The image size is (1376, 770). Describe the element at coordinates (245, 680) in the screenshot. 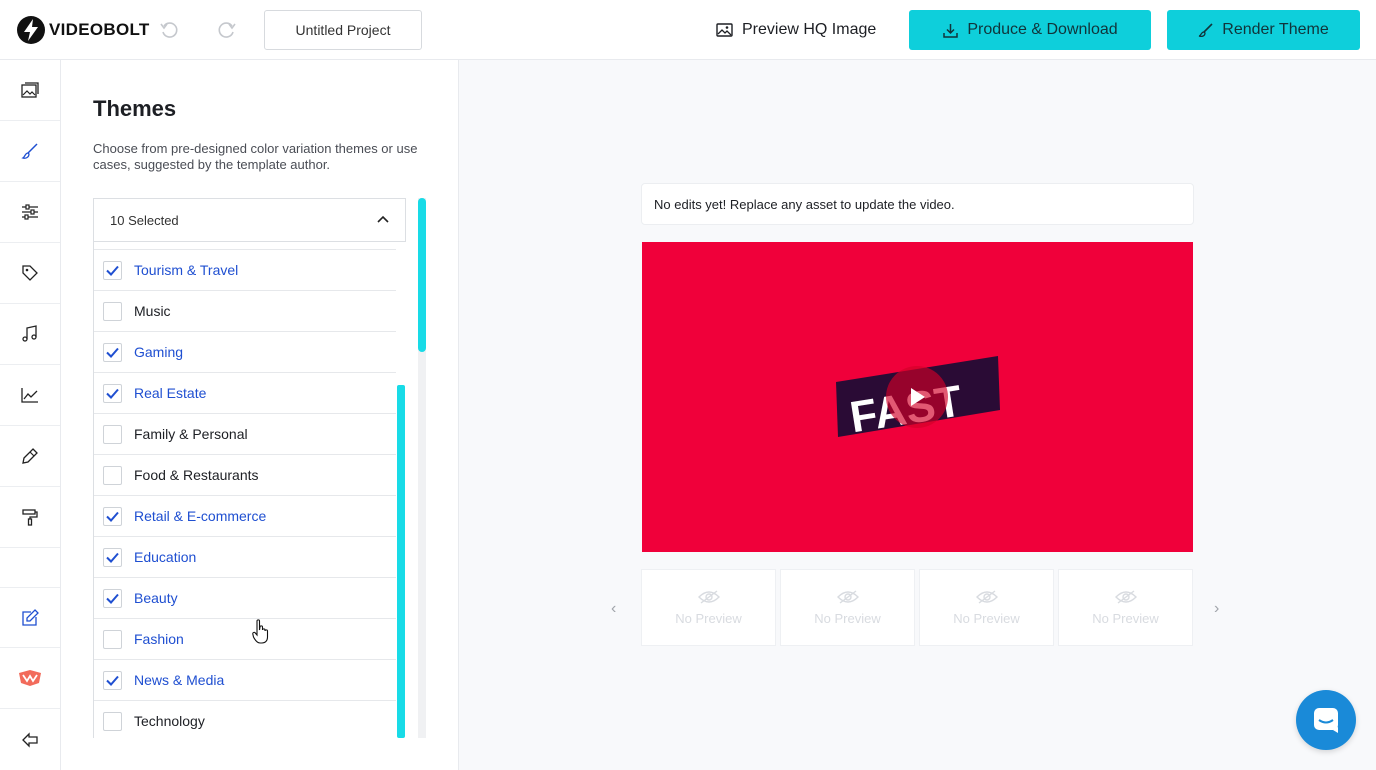

I see `theme-option: News & Media` at that location.